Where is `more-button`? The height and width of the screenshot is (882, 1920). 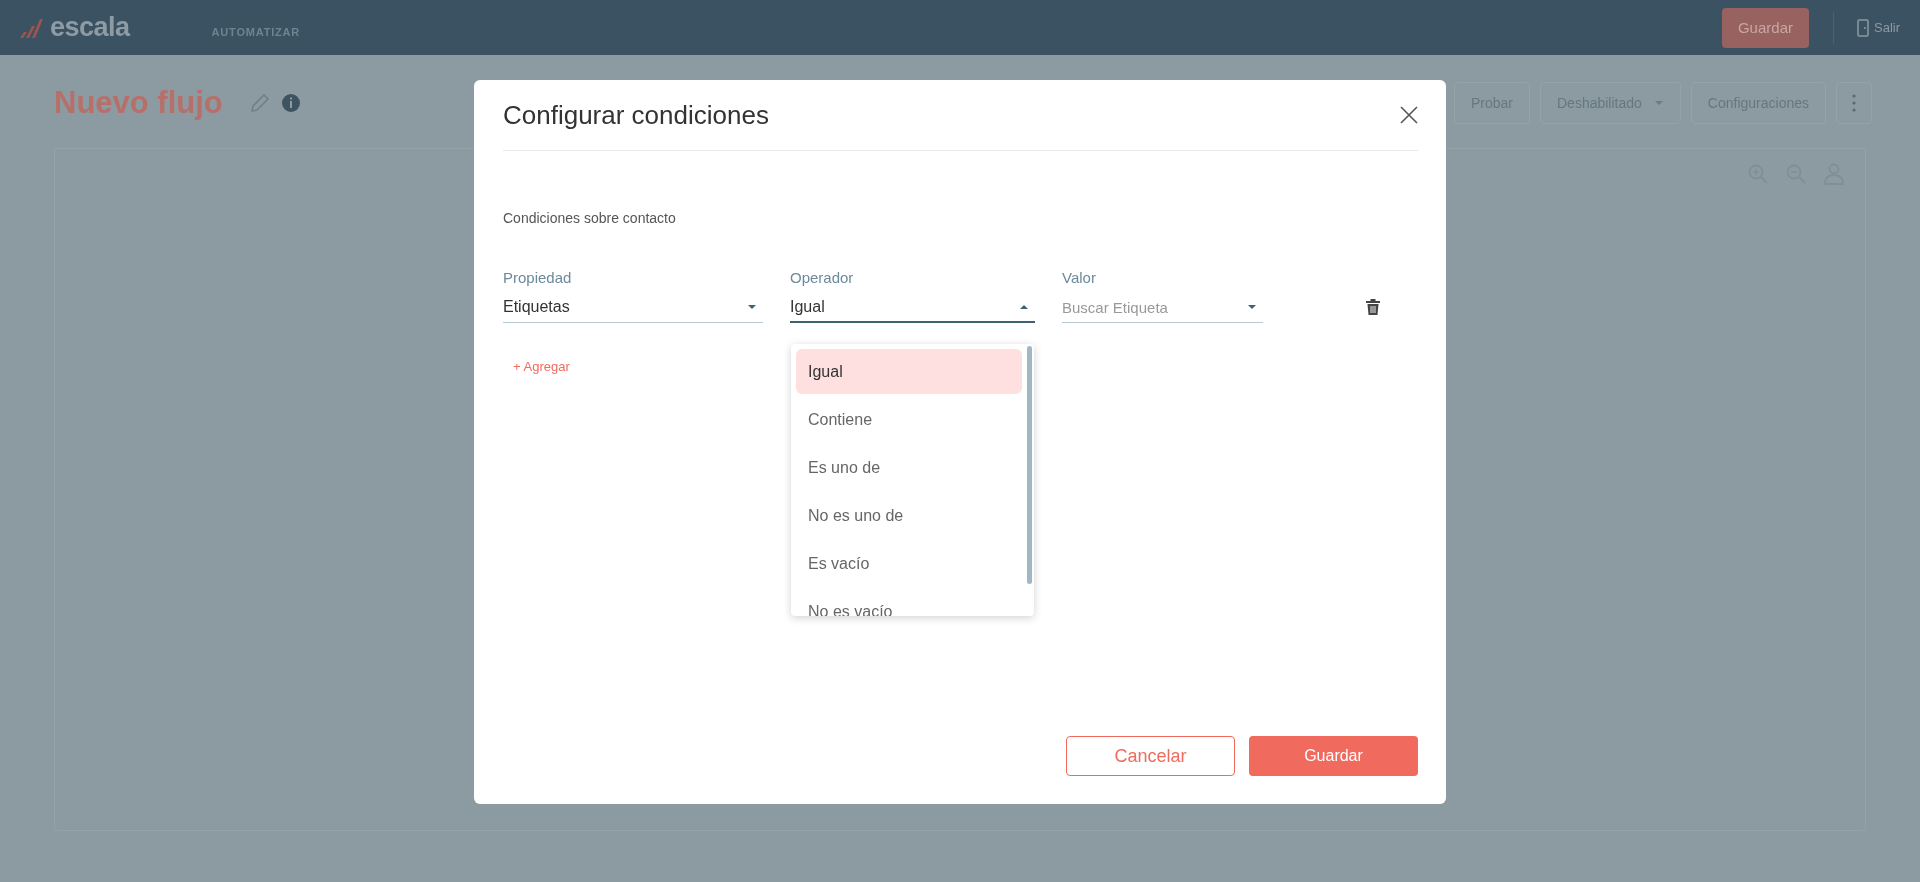 more-button is located at coordinates (1854, 103).